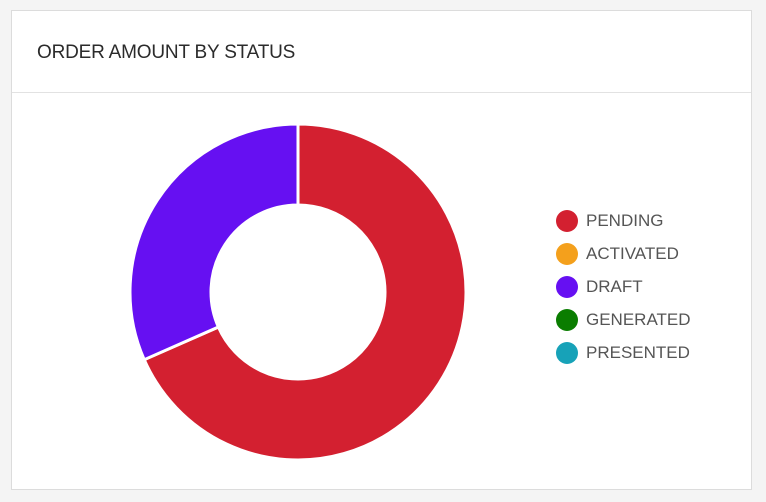 This screenshot has width=766, height=502. I want to click on legend-item-pending: PENDING, so click(623, 220).